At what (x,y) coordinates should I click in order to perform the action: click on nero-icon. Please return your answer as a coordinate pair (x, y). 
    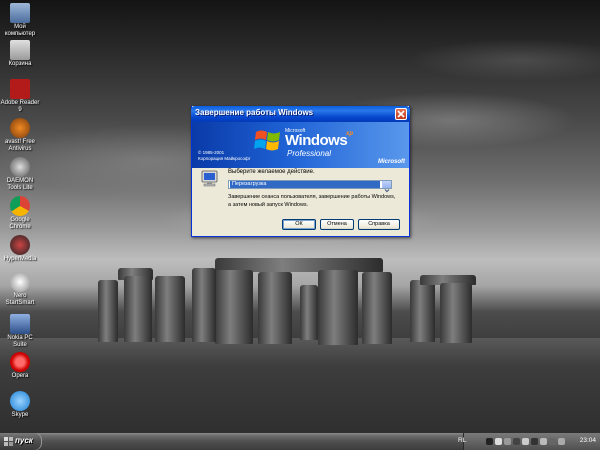
    Looking at the image, I should click on (20, 282).